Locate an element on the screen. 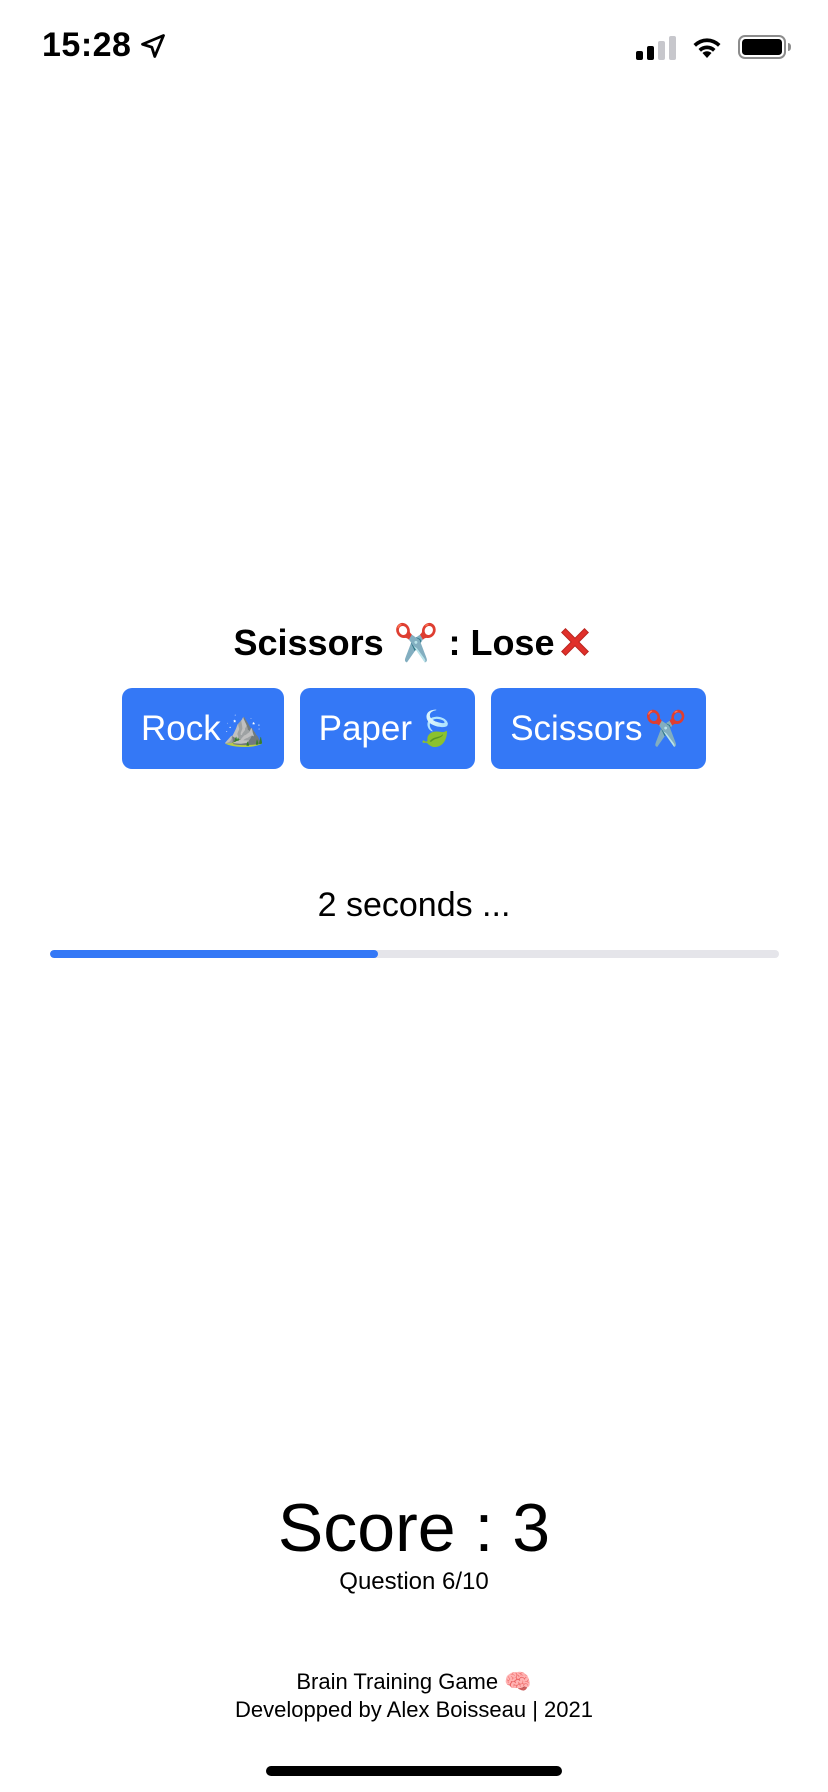 The height and width of the screenshot is (1792, 828). timer-progress-fill is located at coordinates (214, 954).